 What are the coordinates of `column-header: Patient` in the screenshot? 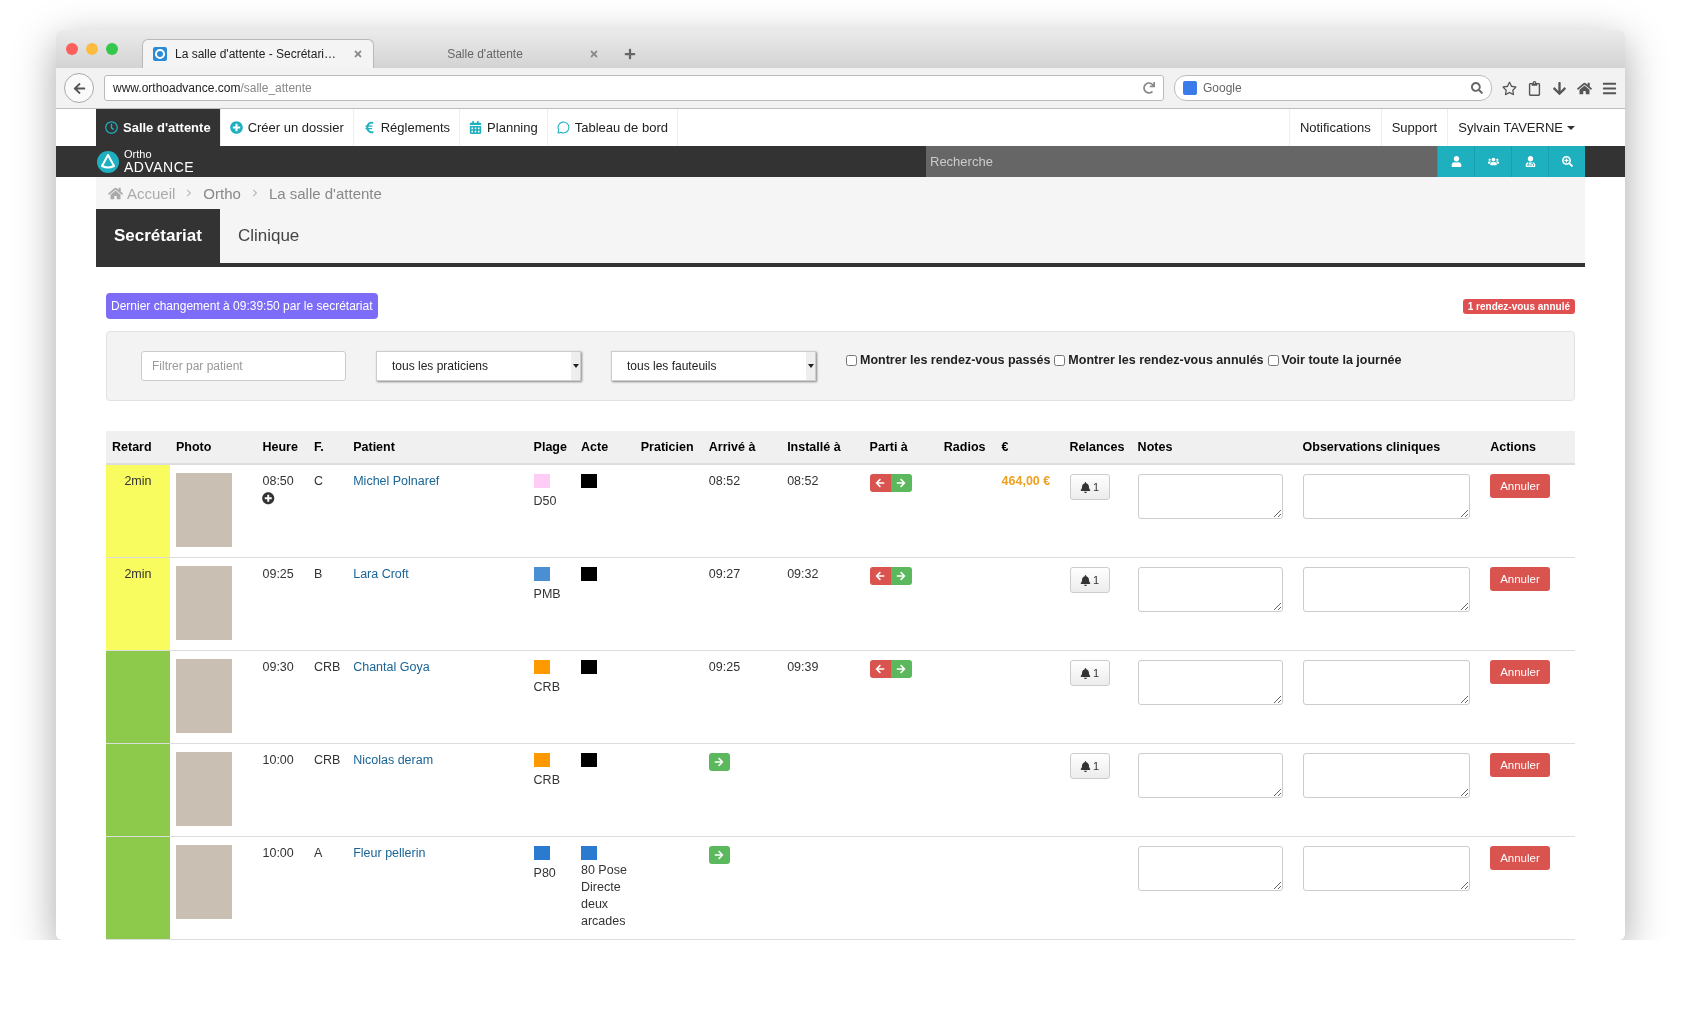 It's located at (437, 447).